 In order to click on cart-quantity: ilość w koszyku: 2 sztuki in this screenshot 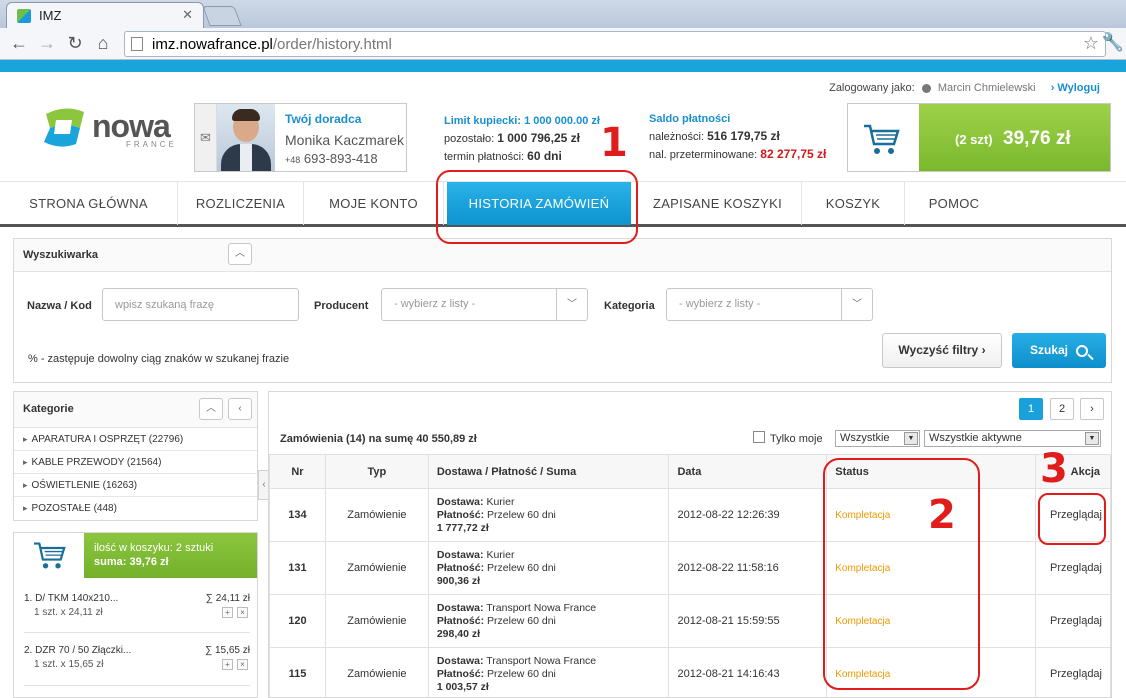, I will do `click(154, 548)`.